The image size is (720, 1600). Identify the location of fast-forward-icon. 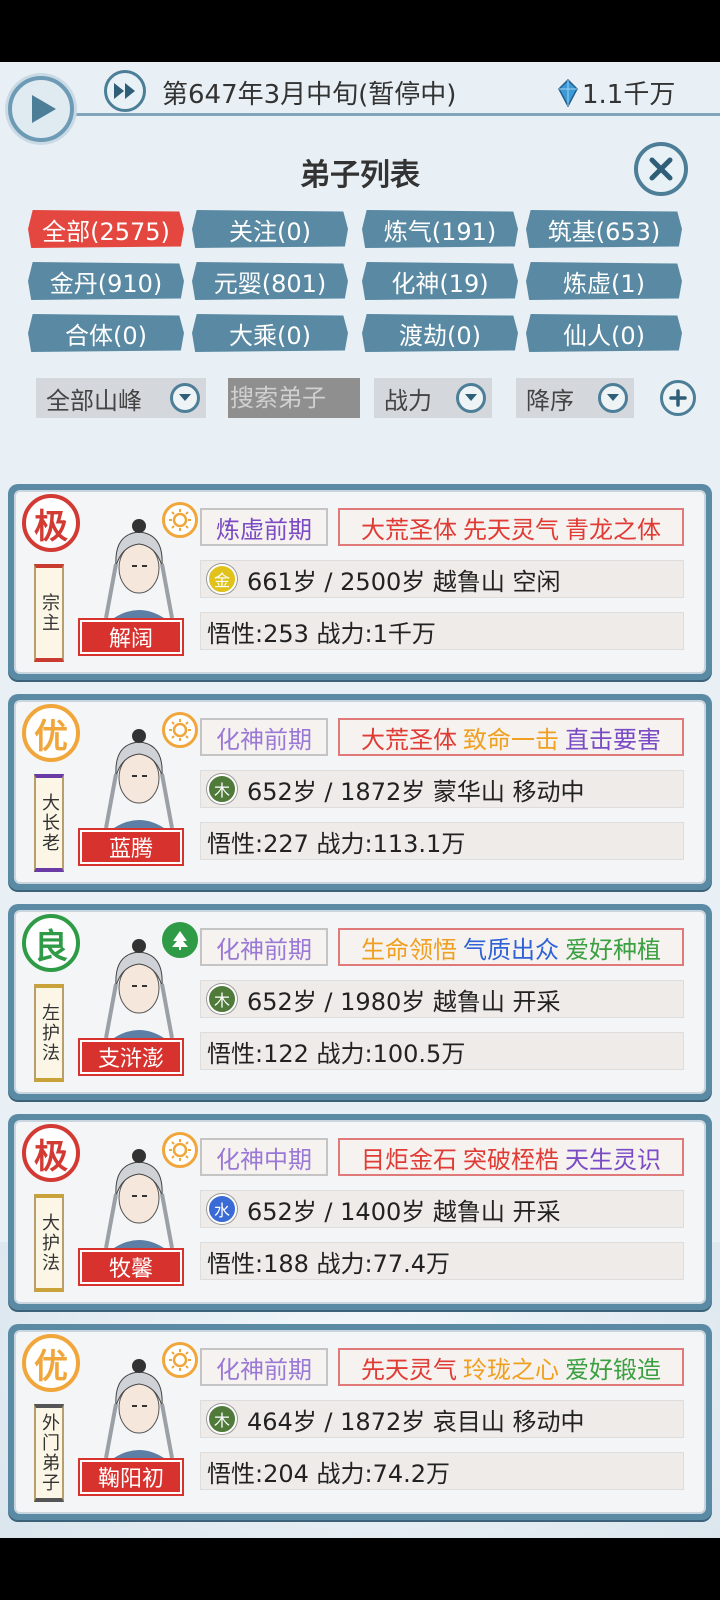
(124, 91).